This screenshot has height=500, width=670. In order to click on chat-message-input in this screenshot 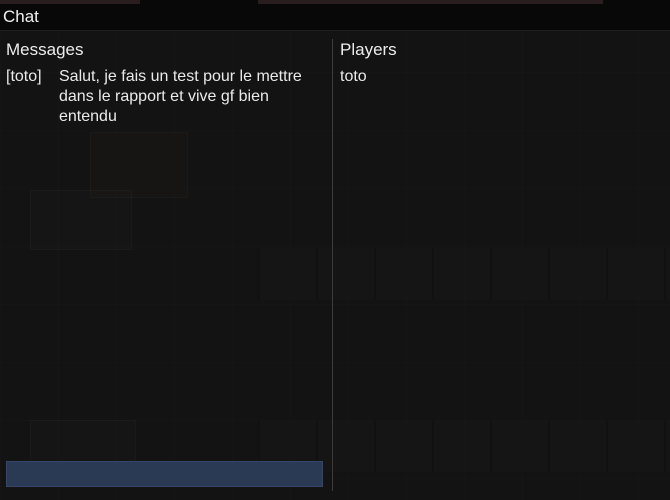, I will do `click(164, 474)`.